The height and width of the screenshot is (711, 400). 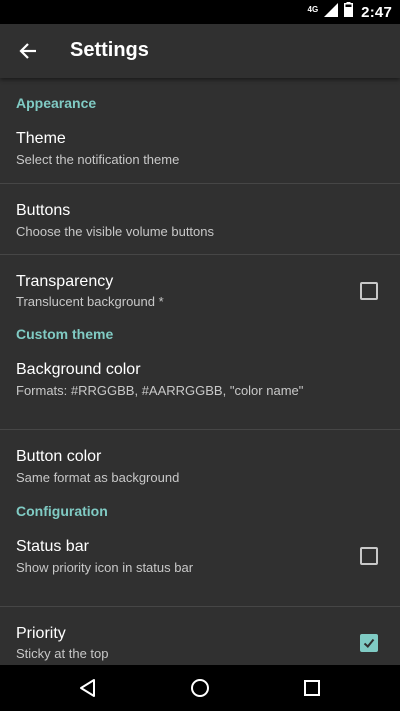 What do you see at coordinates (200, 12) in the screenshot?
I see `status-bar: 4G 2:47` at bounding box center [200, 12].